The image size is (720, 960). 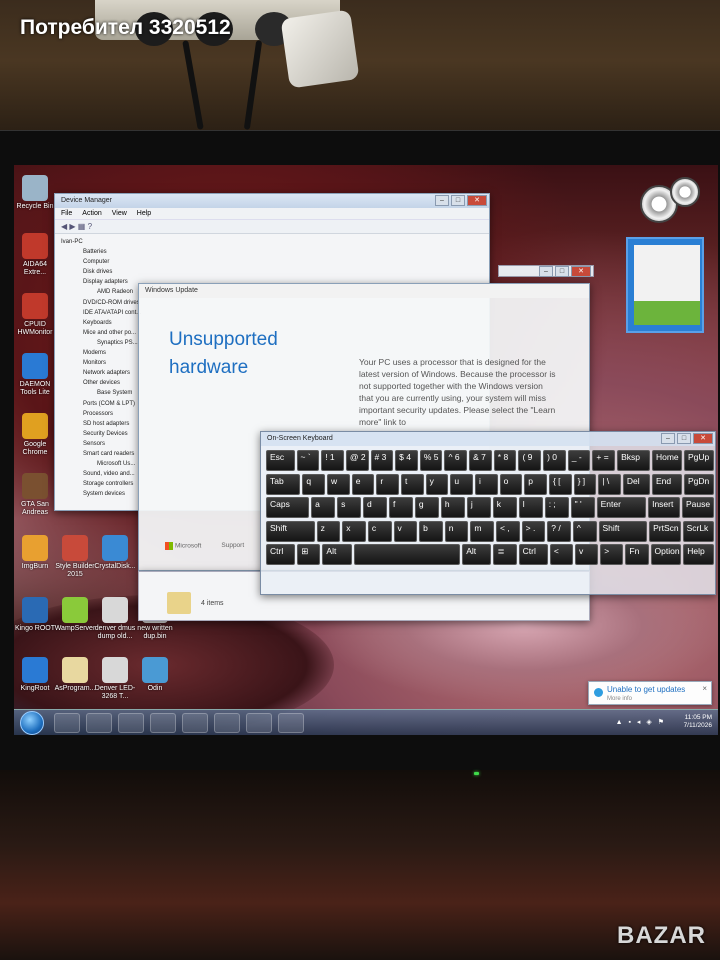 I want to click on tray-clock: 11:05 PM 7/11/2026, so click(x=698, y=722).